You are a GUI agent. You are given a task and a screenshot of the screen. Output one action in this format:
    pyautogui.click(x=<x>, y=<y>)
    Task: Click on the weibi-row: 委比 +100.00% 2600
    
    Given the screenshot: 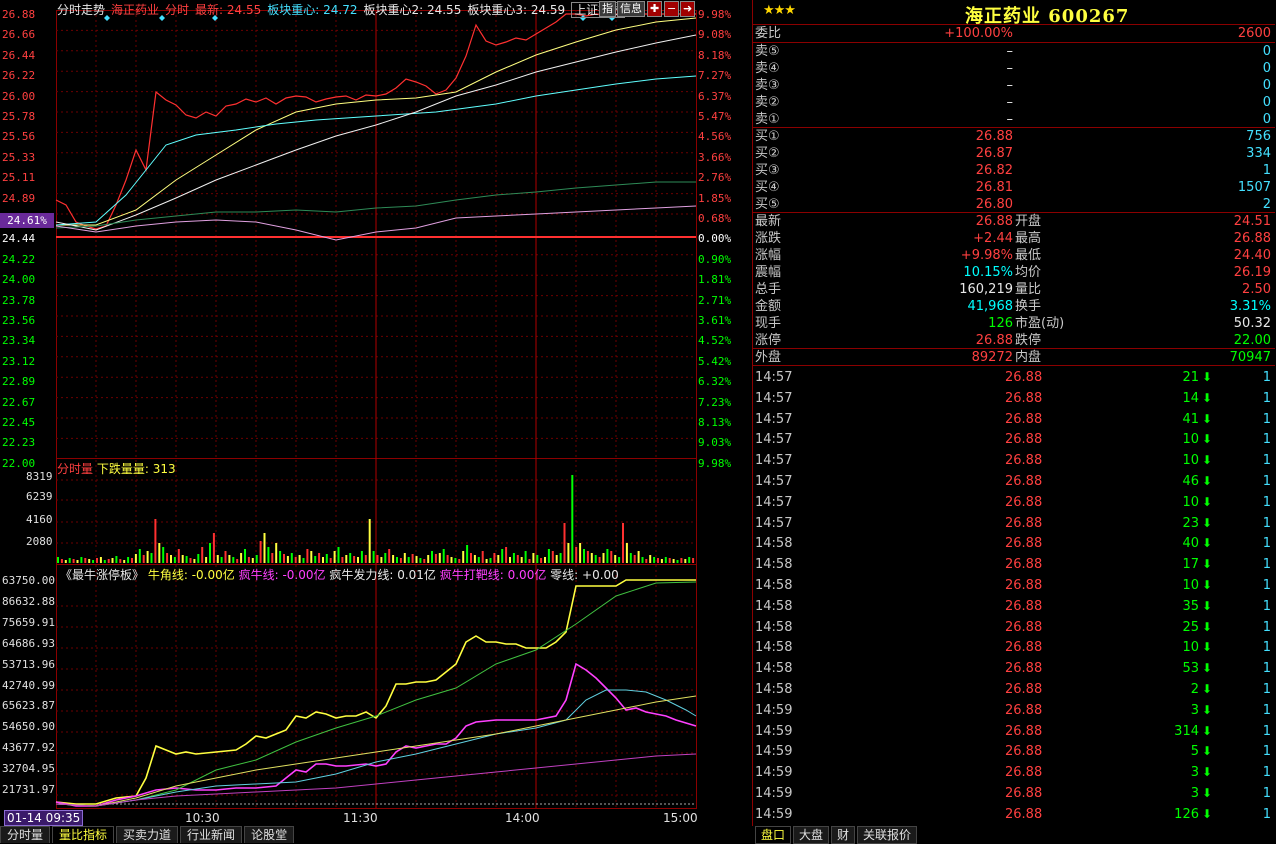 What is the action you would take?
    pyautogui.click(x=1014, y=33)
    